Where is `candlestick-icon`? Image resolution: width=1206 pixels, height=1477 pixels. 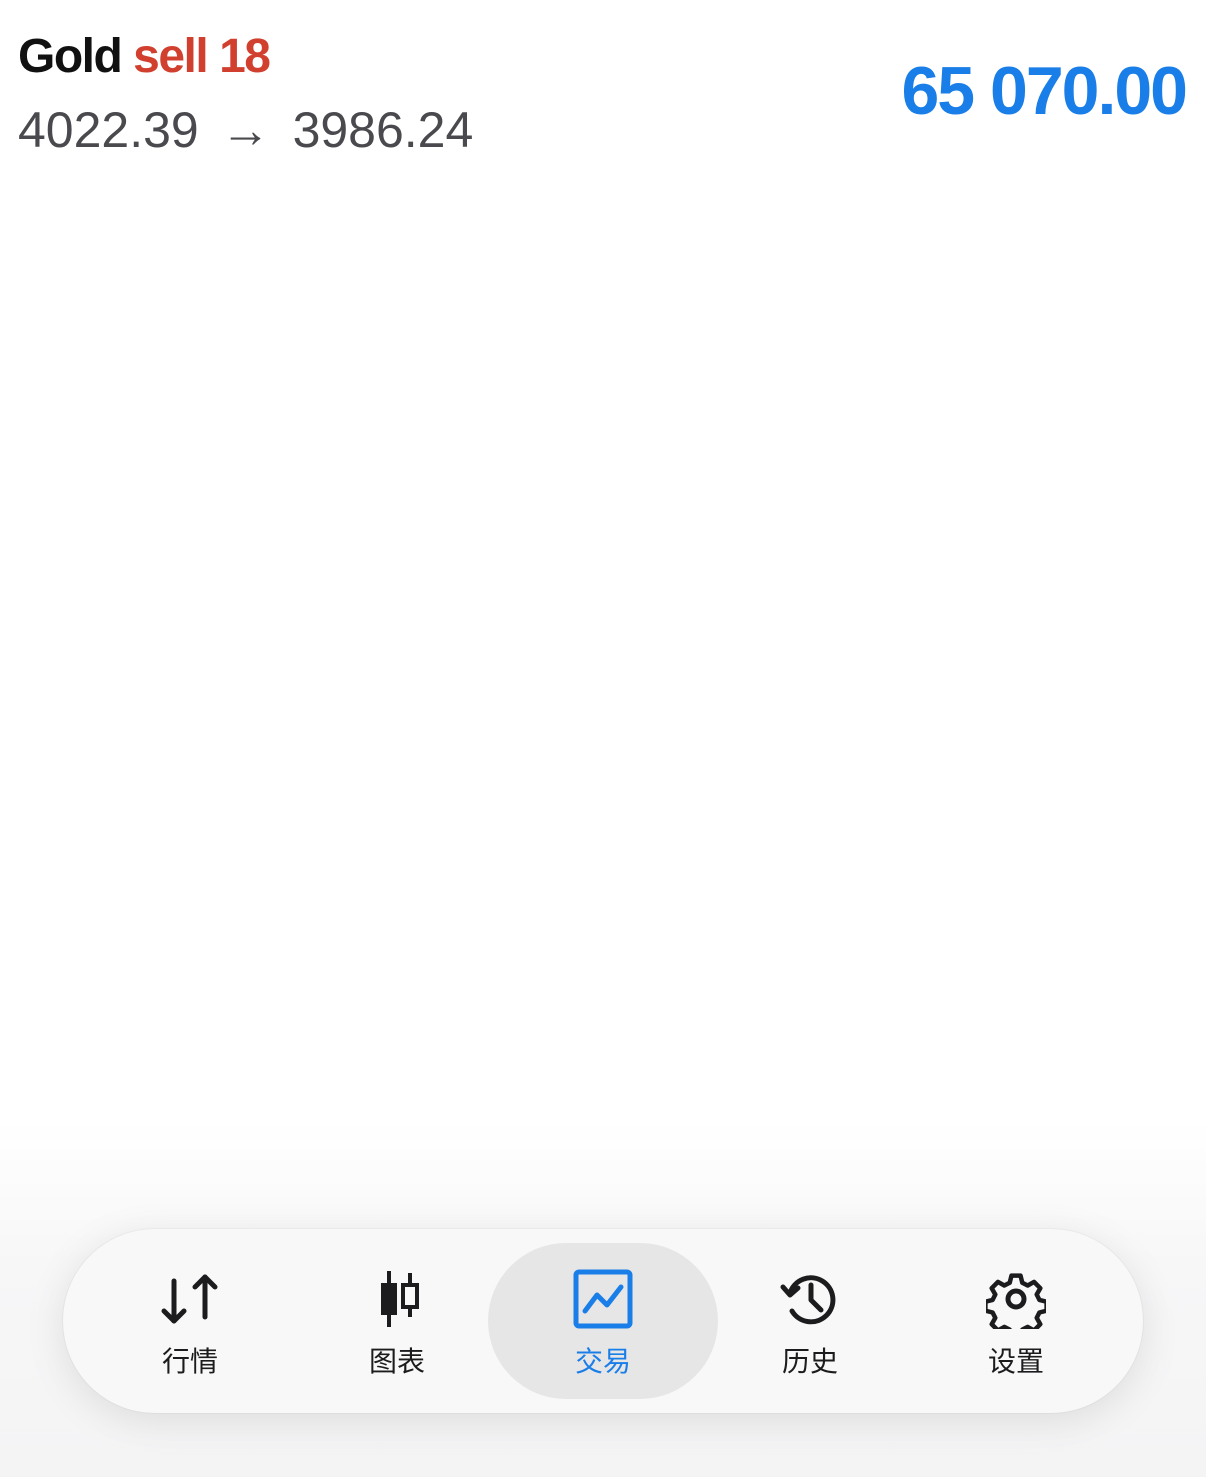
candlestick-icon is located at coordinates (397, 1299).